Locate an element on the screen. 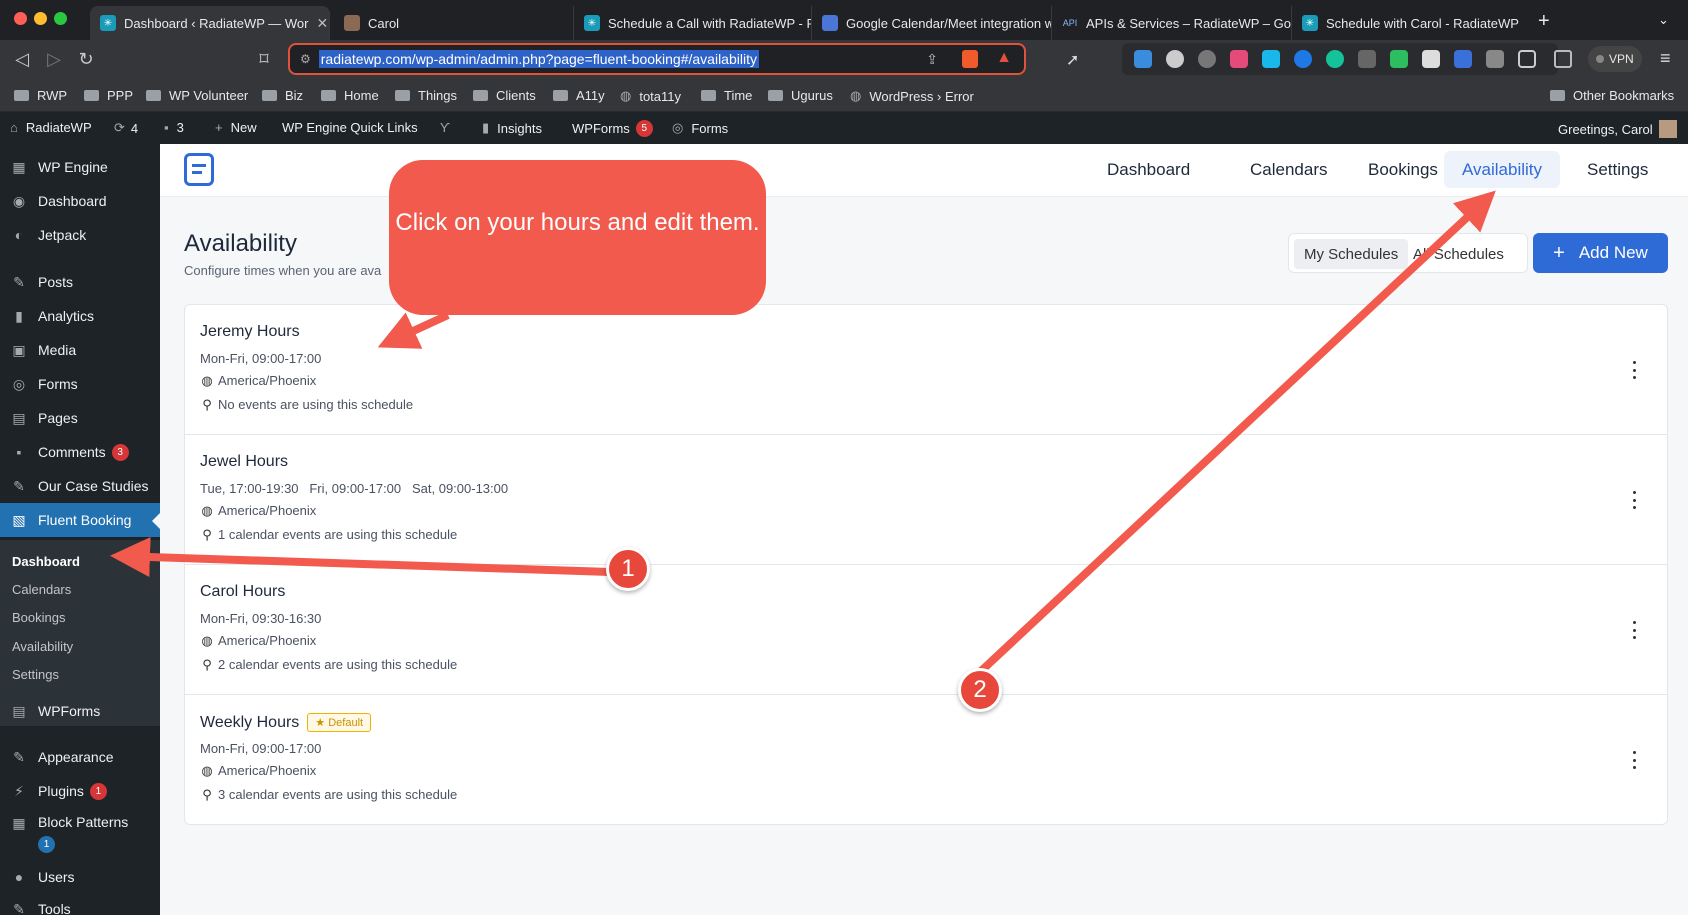 This screenshot has height=915, width=1688. sidebar-item-wpforms: ▤ WPForms is located at coordinates (80, 711).